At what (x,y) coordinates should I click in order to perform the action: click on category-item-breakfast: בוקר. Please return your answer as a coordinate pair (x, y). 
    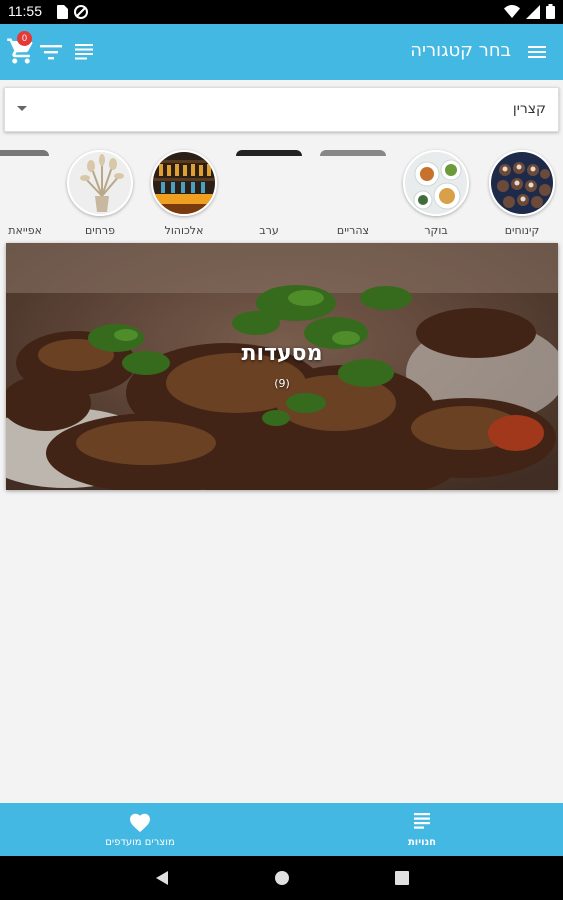
    Looking at the image, I should click on (436, 196).